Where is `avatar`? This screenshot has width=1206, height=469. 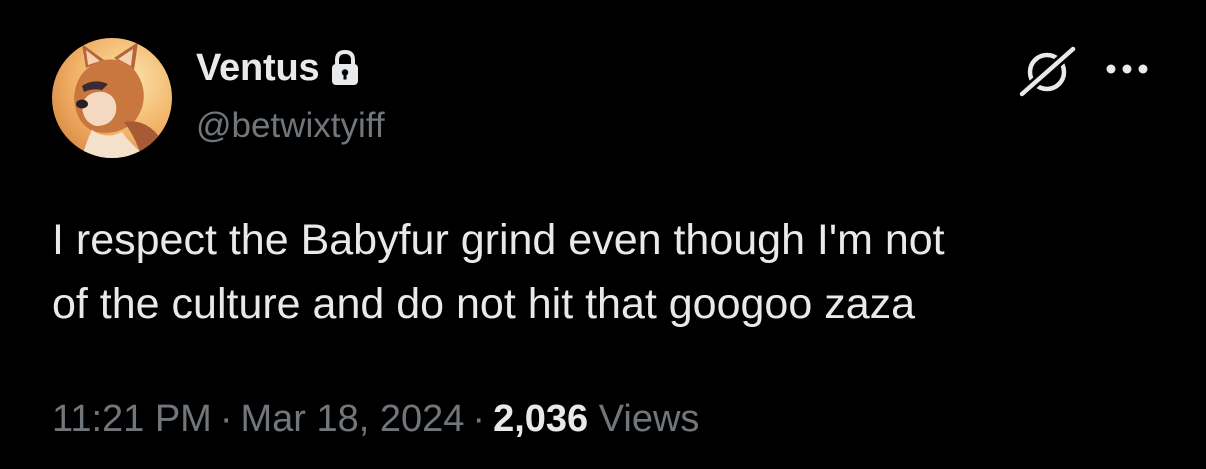 avatar is located at coordinates (112, 98).